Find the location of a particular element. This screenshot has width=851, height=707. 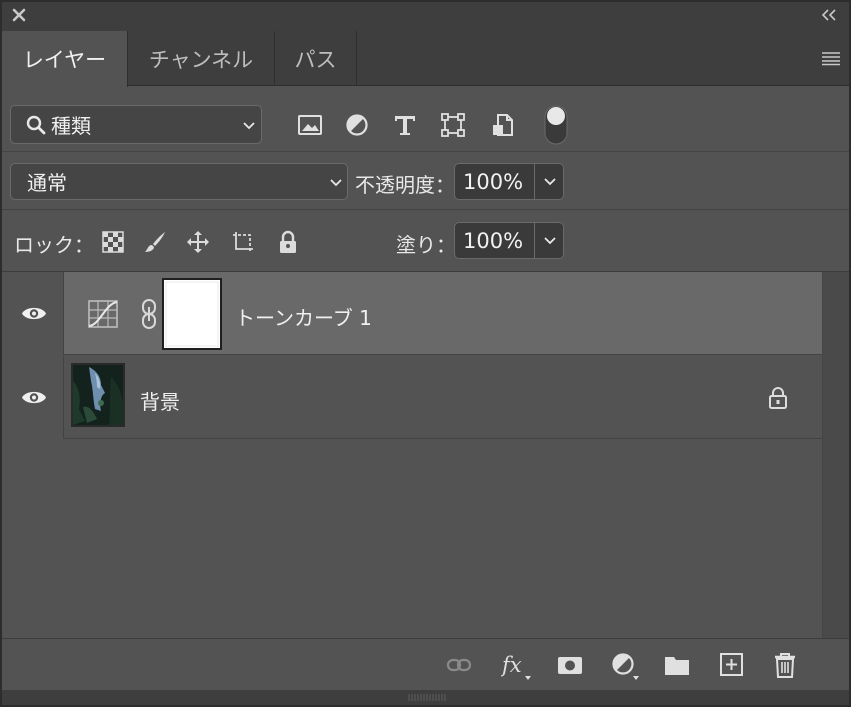

tab-label: パス is located at coordinates (315, 59).